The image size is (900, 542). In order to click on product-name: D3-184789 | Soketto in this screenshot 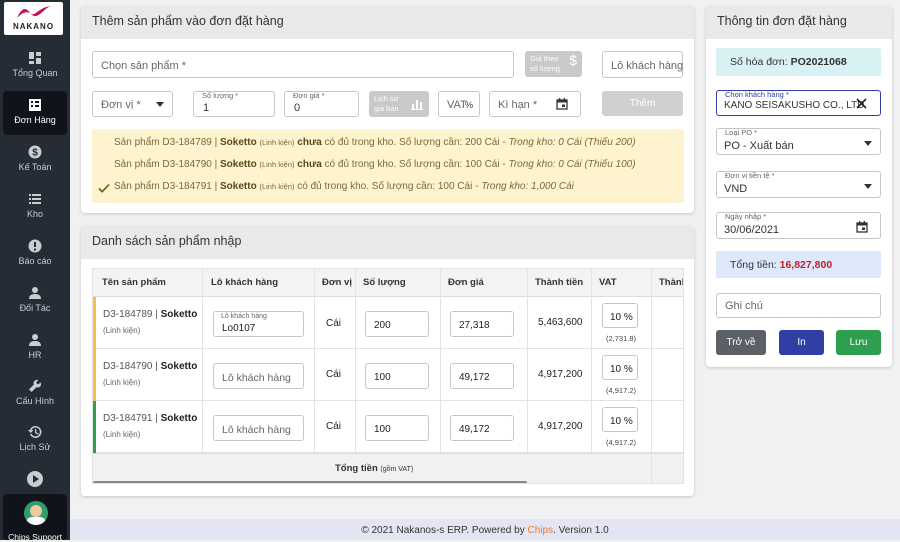, I will do `click(150, 314)`.